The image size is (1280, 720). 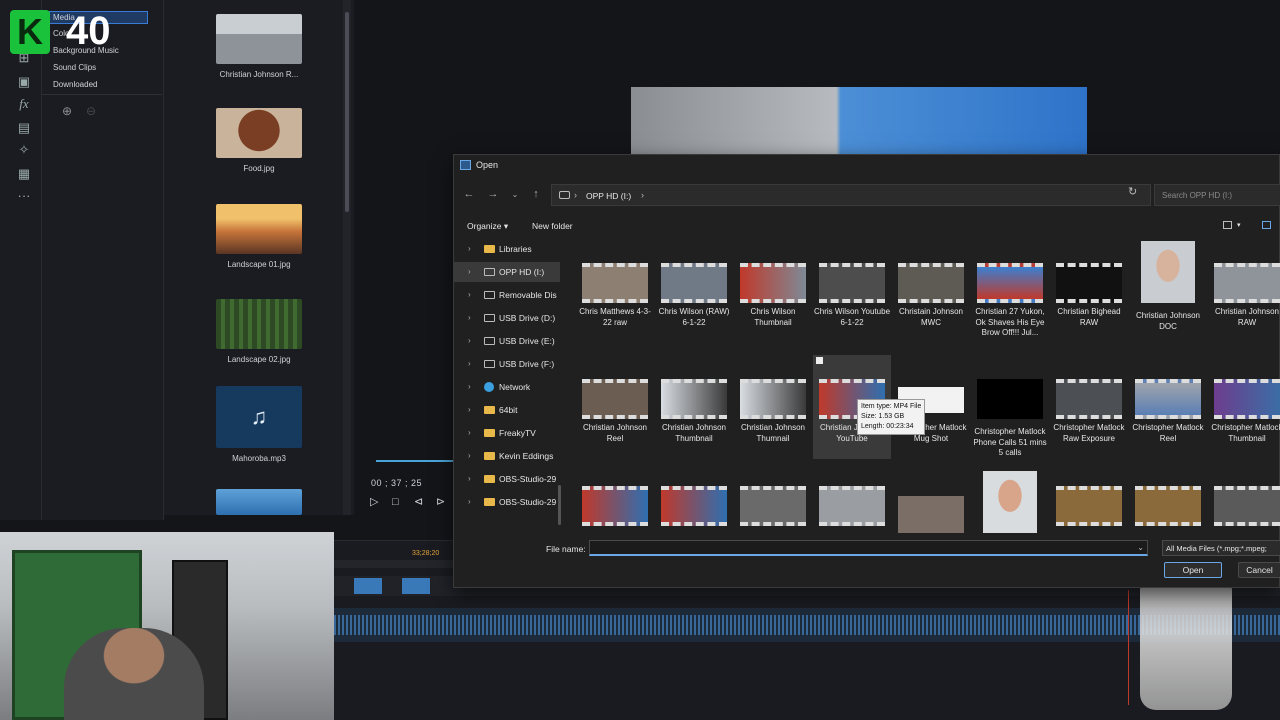 What do you see at coordinates (1168, 286) in the screenshot?
I see `file-item: Christian Johnson DOC` at bounding box center [1168, 286].